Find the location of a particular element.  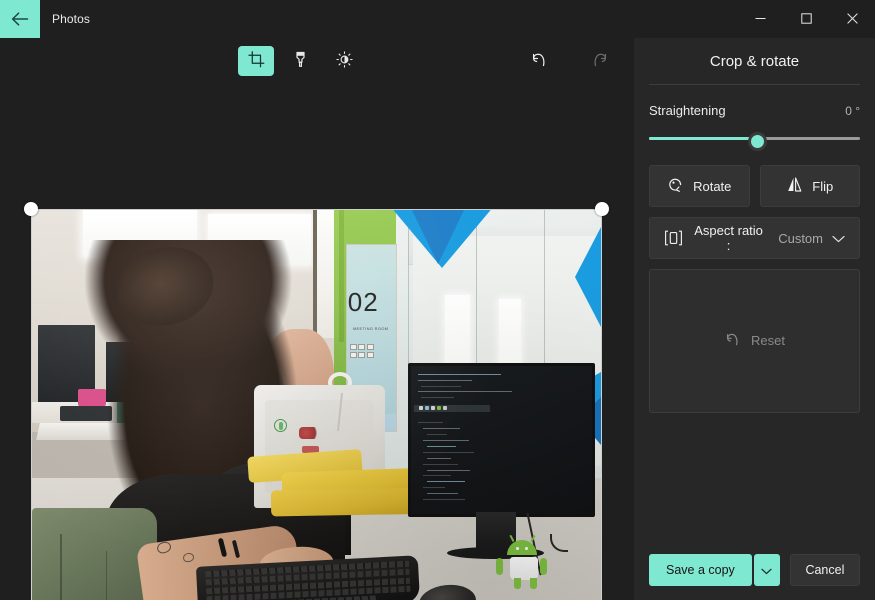

rotate-button: Rotate is located at coordinates (699, 186).